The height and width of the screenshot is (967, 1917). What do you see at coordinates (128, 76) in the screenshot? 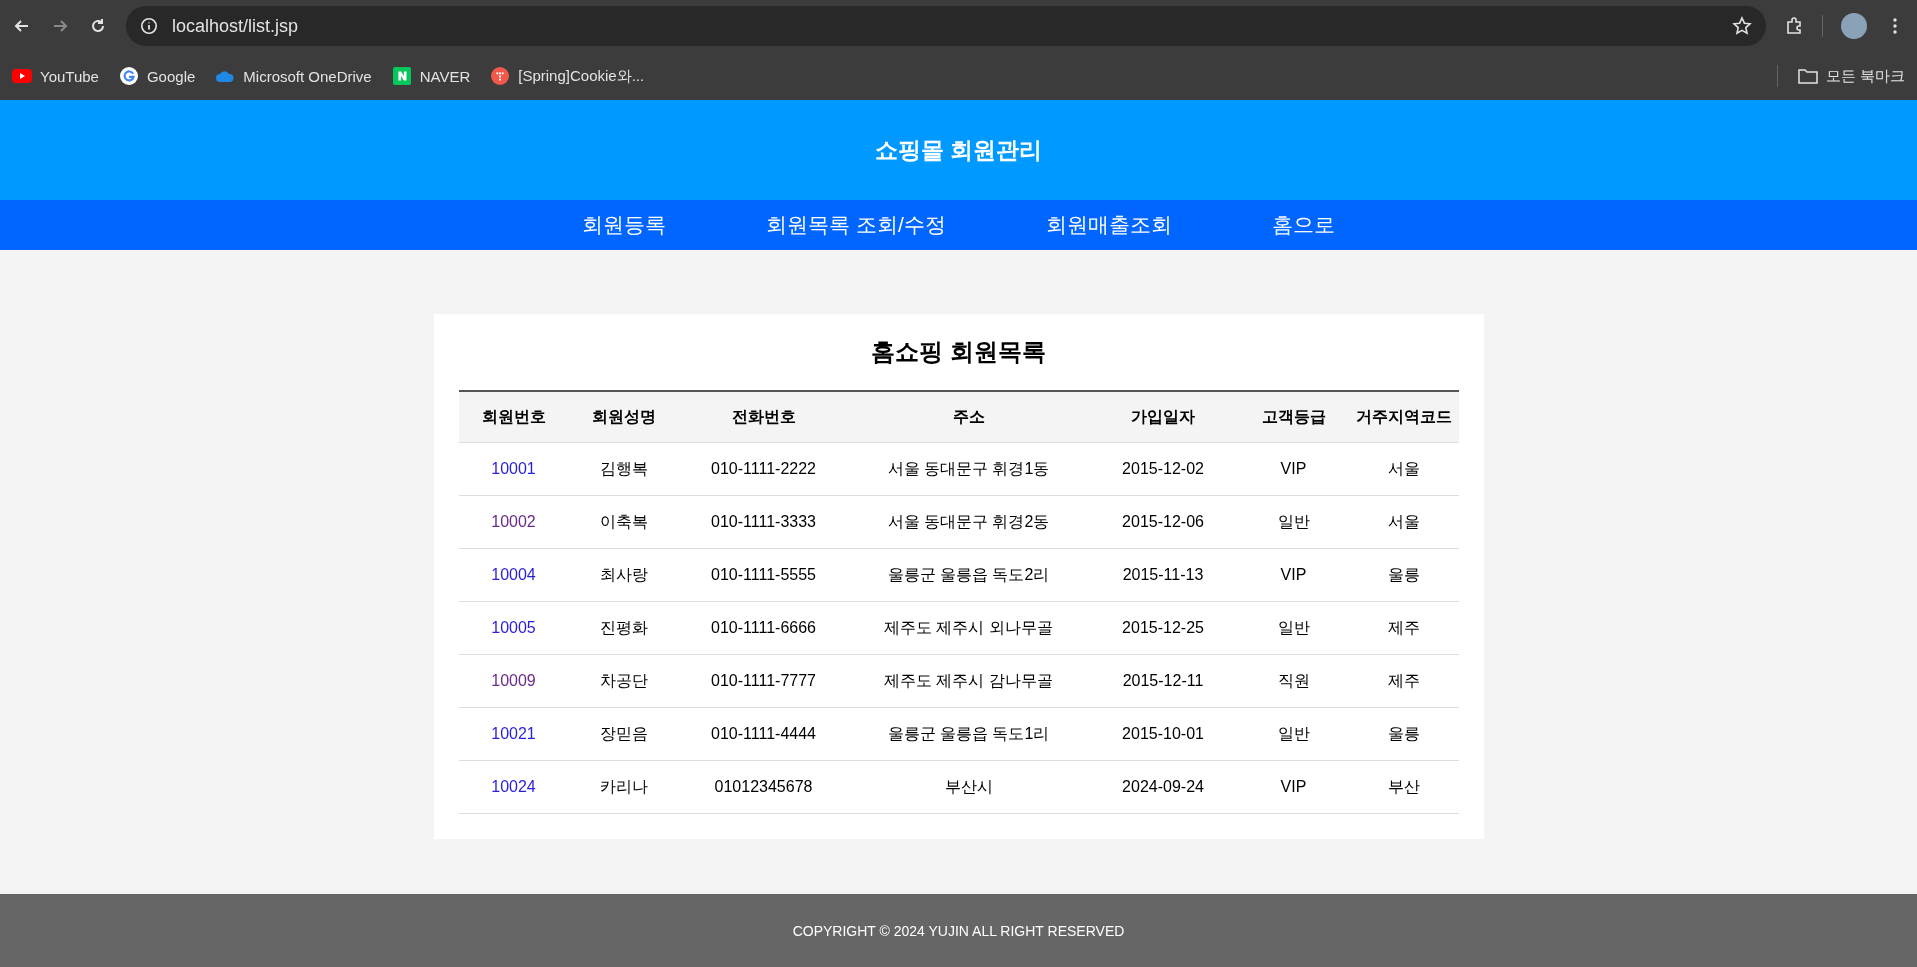
I see `g-logo-icon` at bounding box center [128, 76].